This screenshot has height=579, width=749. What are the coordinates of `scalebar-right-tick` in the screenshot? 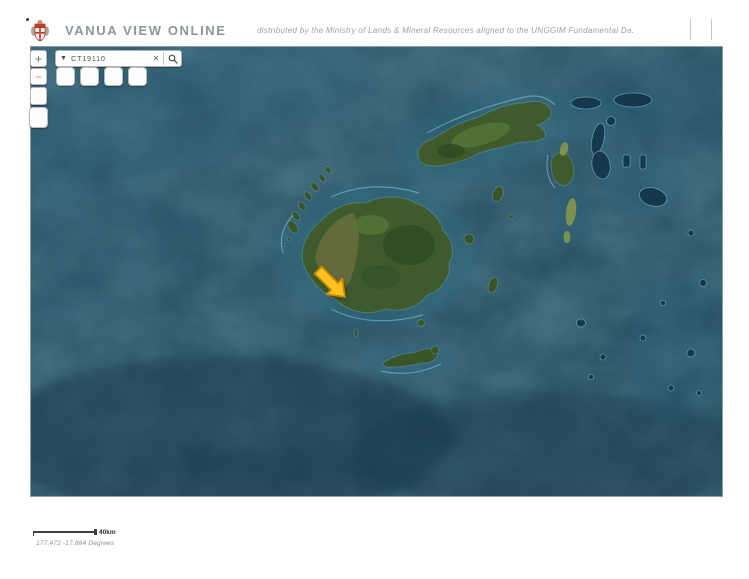 It's located at (95, 532).